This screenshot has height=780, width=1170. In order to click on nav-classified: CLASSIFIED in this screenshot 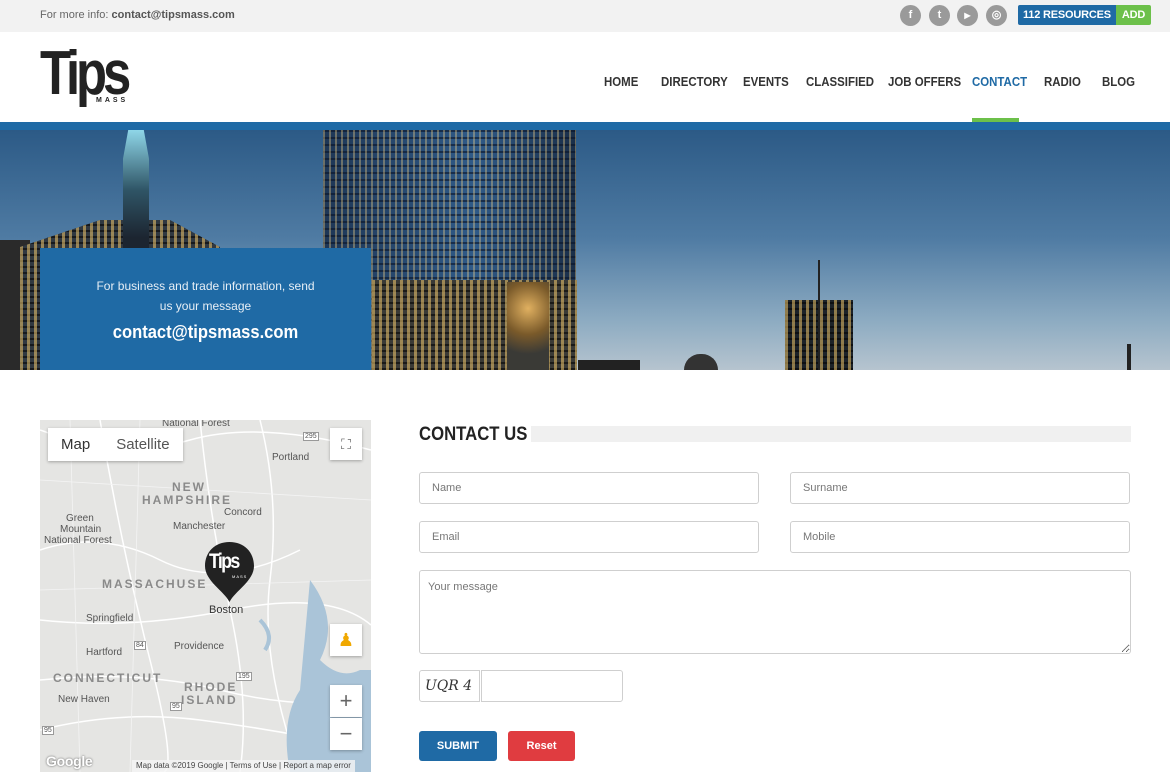, I will do `click(840, 81)`.